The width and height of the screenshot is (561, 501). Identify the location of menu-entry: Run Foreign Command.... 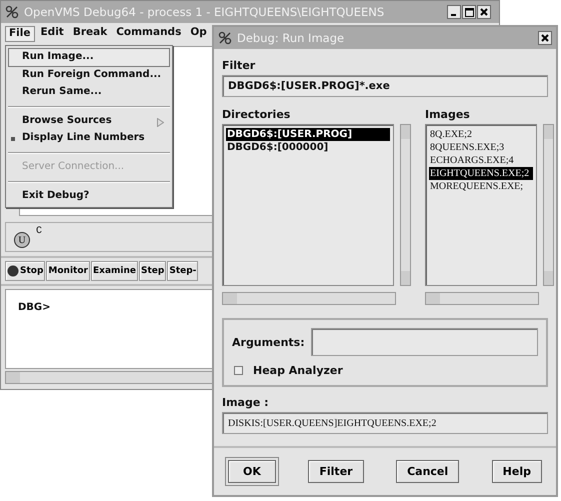
(89, 75).